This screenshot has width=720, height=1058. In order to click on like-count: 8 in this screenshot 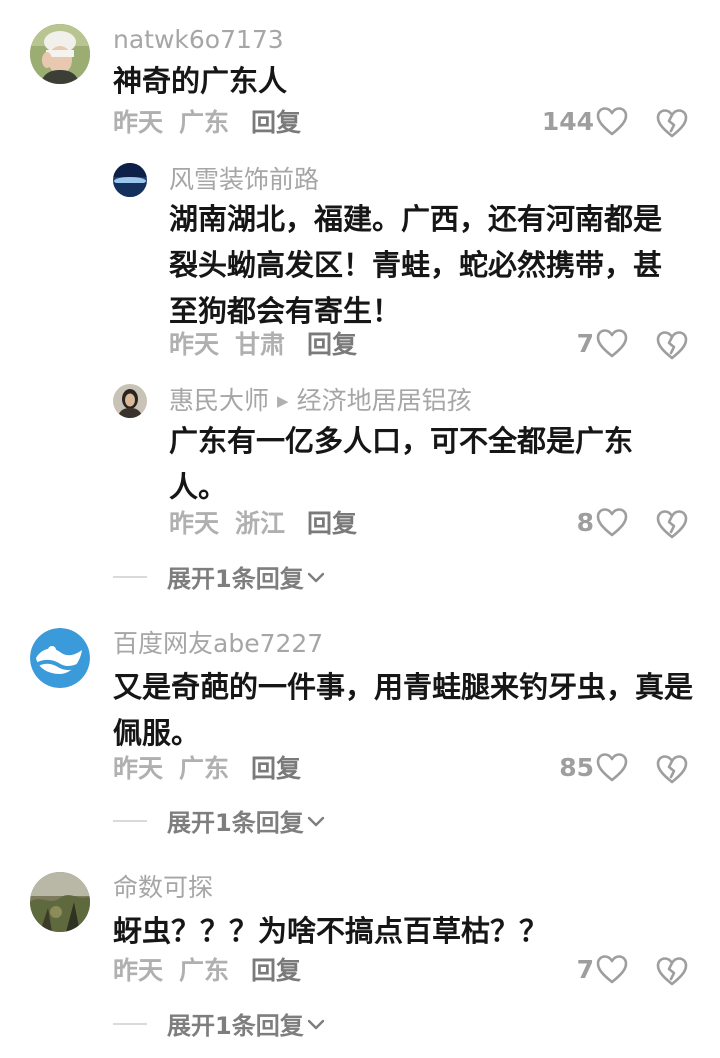, I will do `click(585, 522)`.